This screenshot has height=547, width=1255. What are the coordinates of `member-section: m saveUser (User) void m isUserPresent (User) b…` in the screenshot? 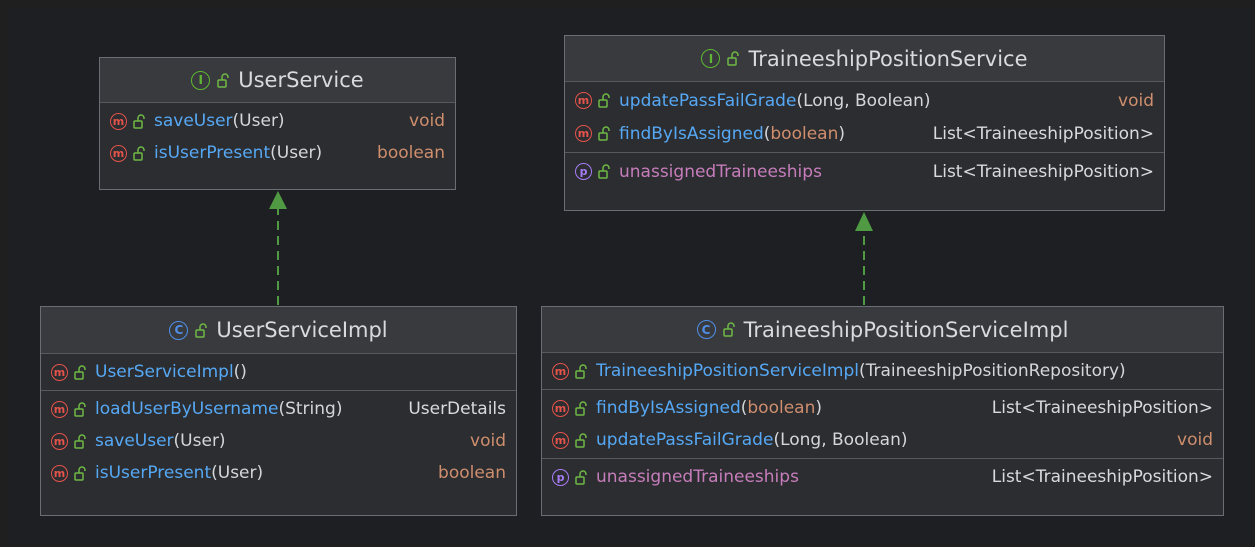 It's located at (277, 136).